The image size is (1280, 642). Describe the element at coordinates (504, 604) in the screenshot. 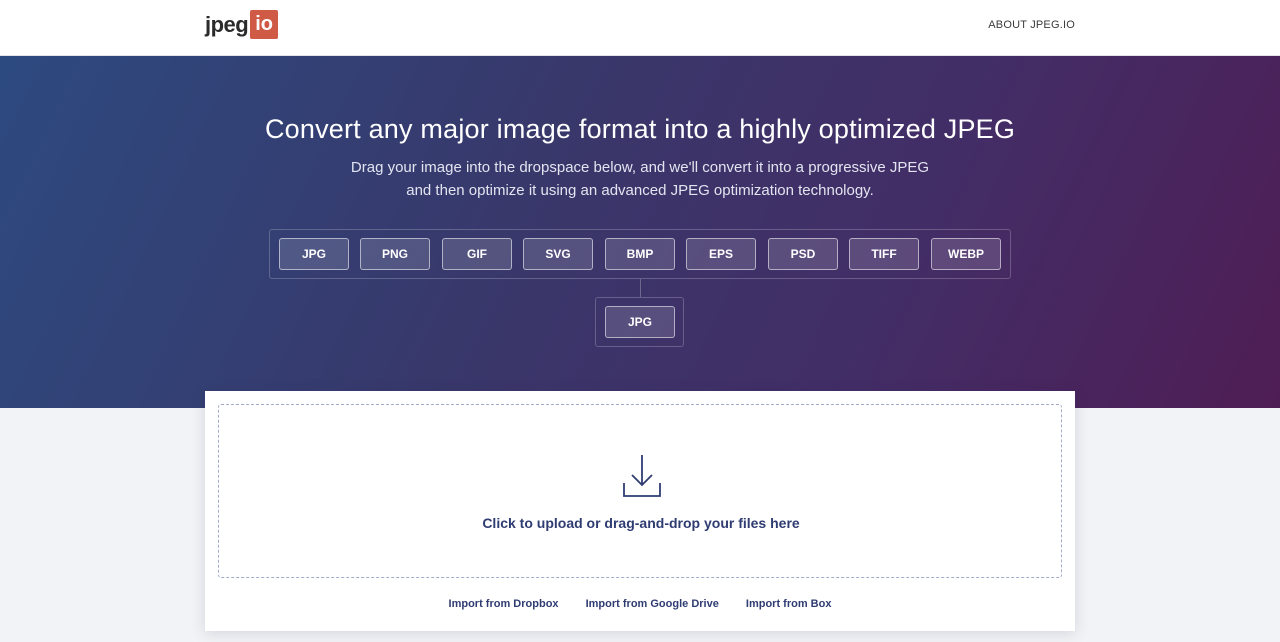

I see `import-dropbox-link: Import from Dropbox` at that location.